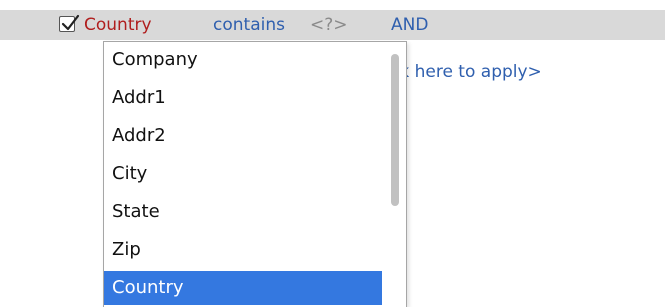 The height and width of the screenshot is (307, 665). What do you see at coordinates (409, 25) in the screenshot?
I see `filter-conjunction-link: AND` at bounding box center [409, 25].